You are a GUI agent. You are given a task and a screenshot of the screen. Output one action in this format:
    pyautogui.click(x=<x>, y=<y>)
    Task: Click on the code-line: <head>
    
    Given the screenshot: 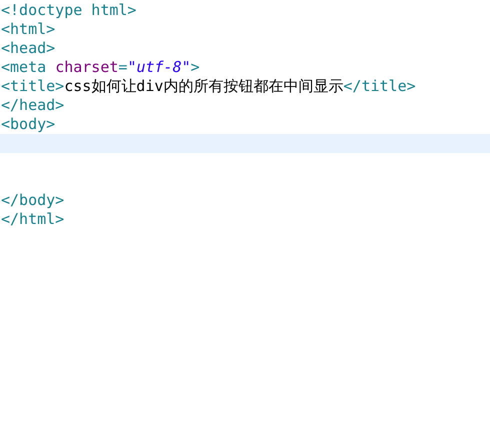 What is the action you would take?
    pyautogui.click(x=28, y=48)
    